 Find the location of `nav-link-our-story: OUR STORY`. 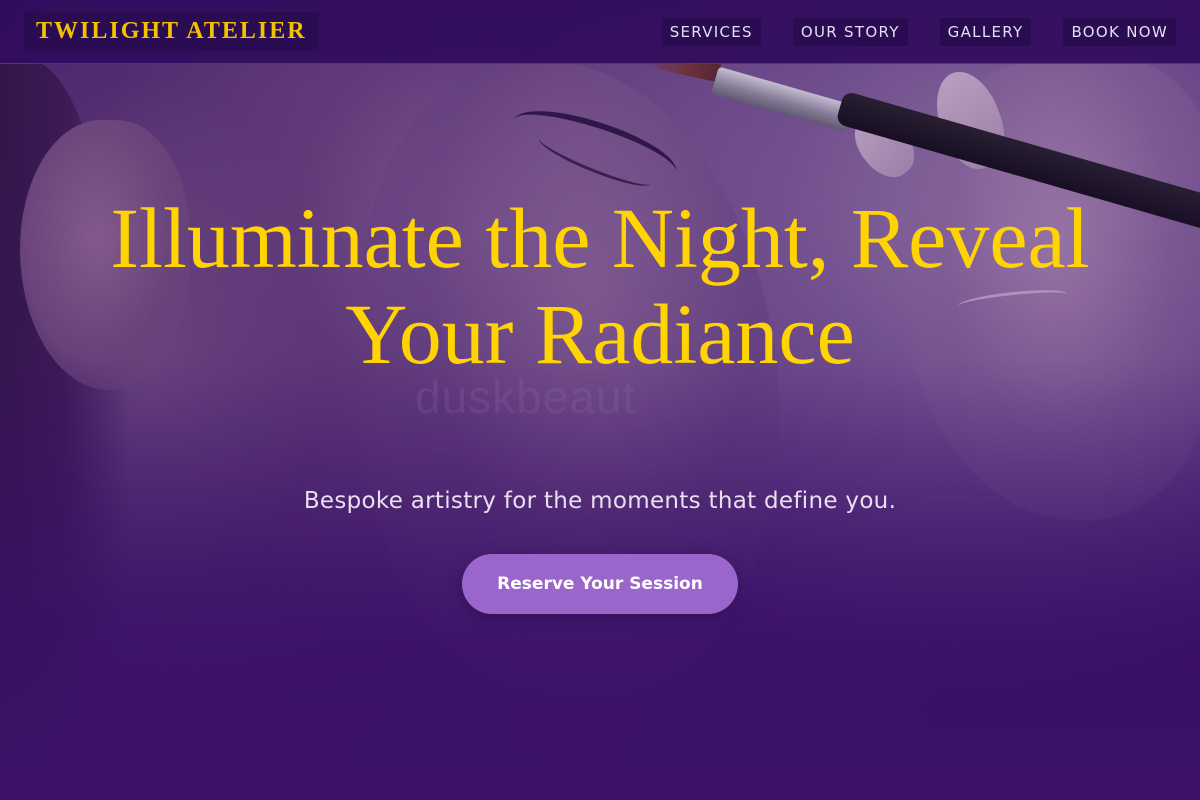

nav-link-our-story: OUR STORY is located at coordinates (850, 31).